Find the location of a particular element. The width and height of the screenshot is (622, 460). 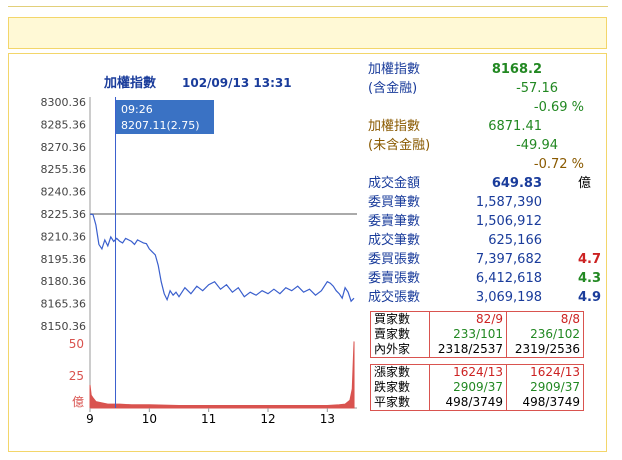

table-row: 漲家數 1624/13 1624/13 is located at coordinates (477, 372).